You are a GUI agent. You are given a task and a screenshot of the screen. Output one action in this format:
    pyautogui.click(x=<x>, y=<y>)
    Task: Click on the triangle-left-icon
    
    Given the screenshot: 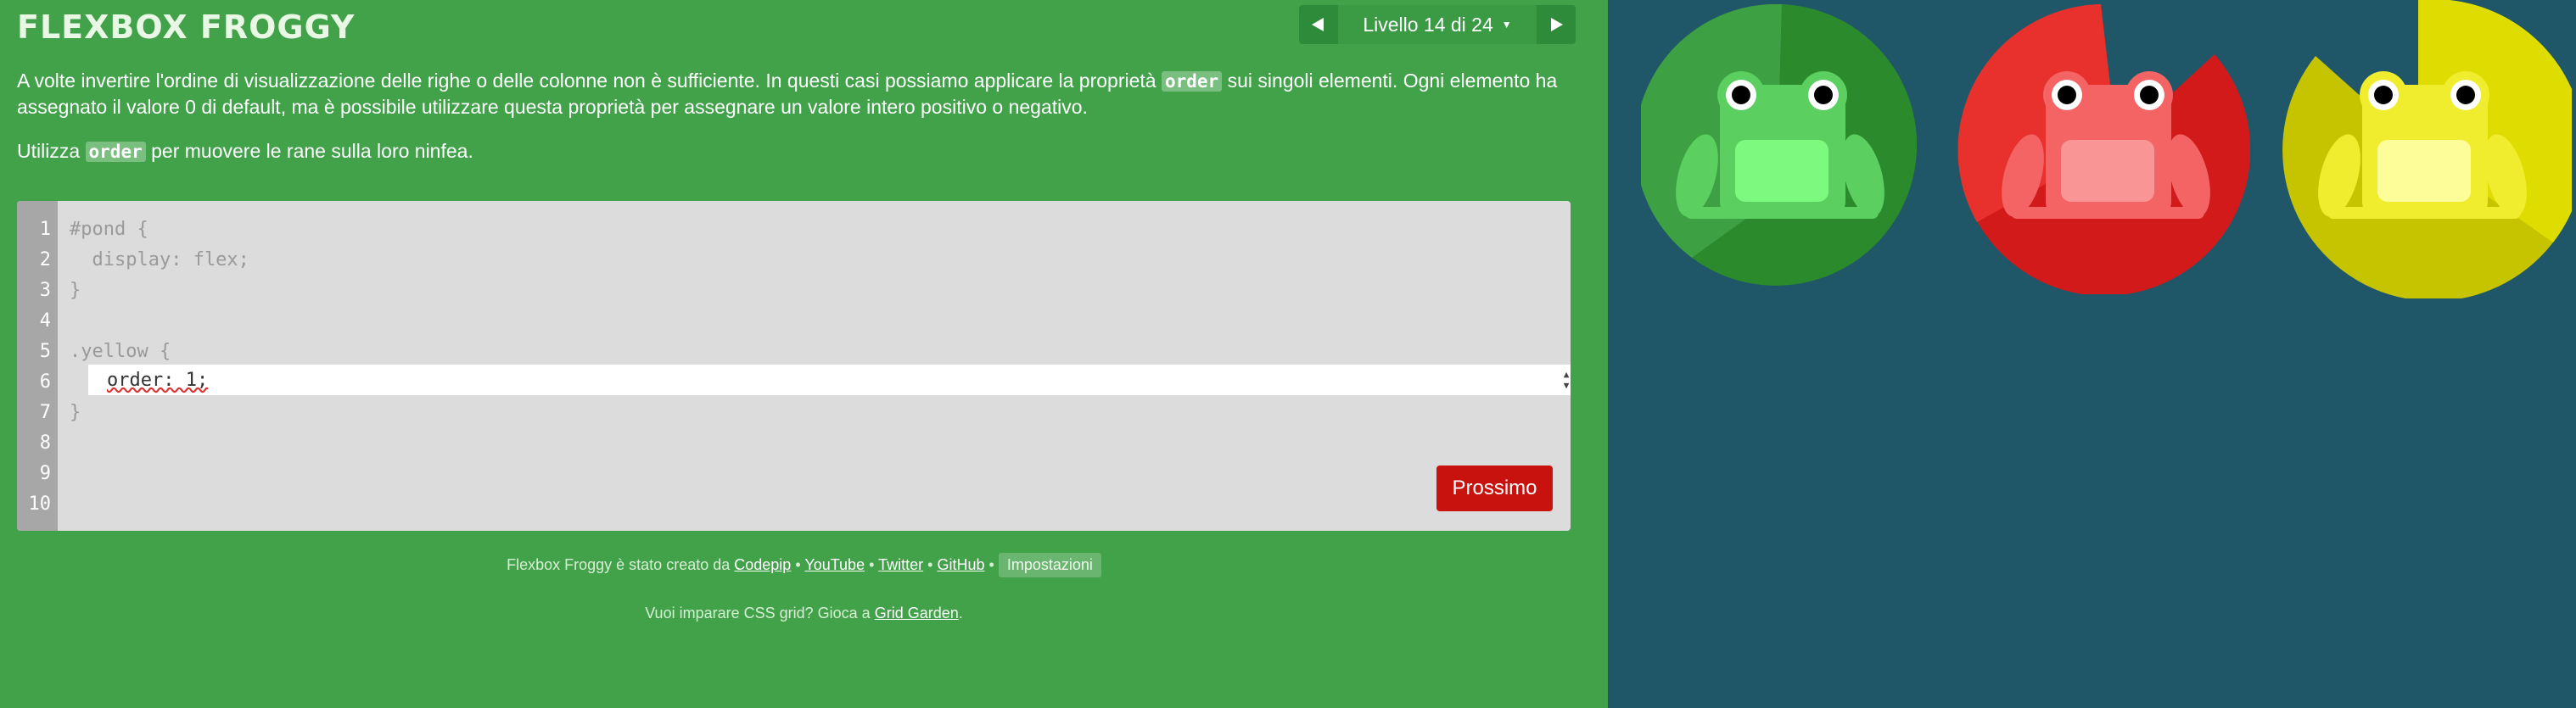 What is the action you would take?
    pyautogui.click(x=1318, y=24)
    